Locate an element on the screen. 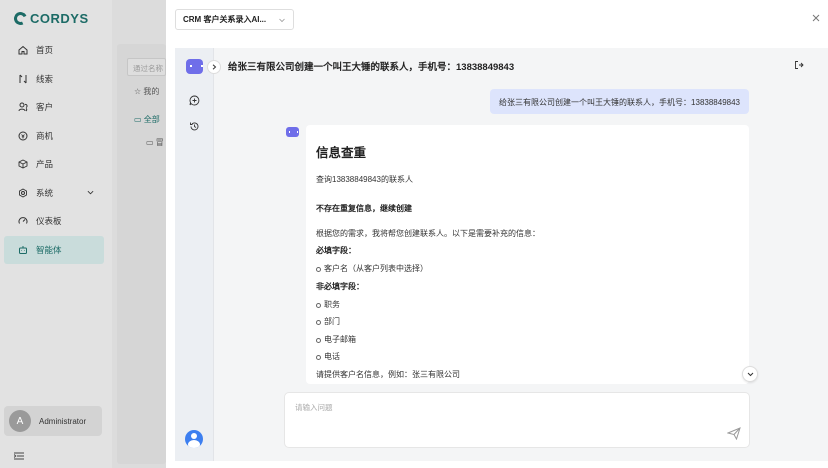 This screenshot has width=828, height=468. required-list: 客户名（从客户列表中选择） is located at coordinates (527, 268).